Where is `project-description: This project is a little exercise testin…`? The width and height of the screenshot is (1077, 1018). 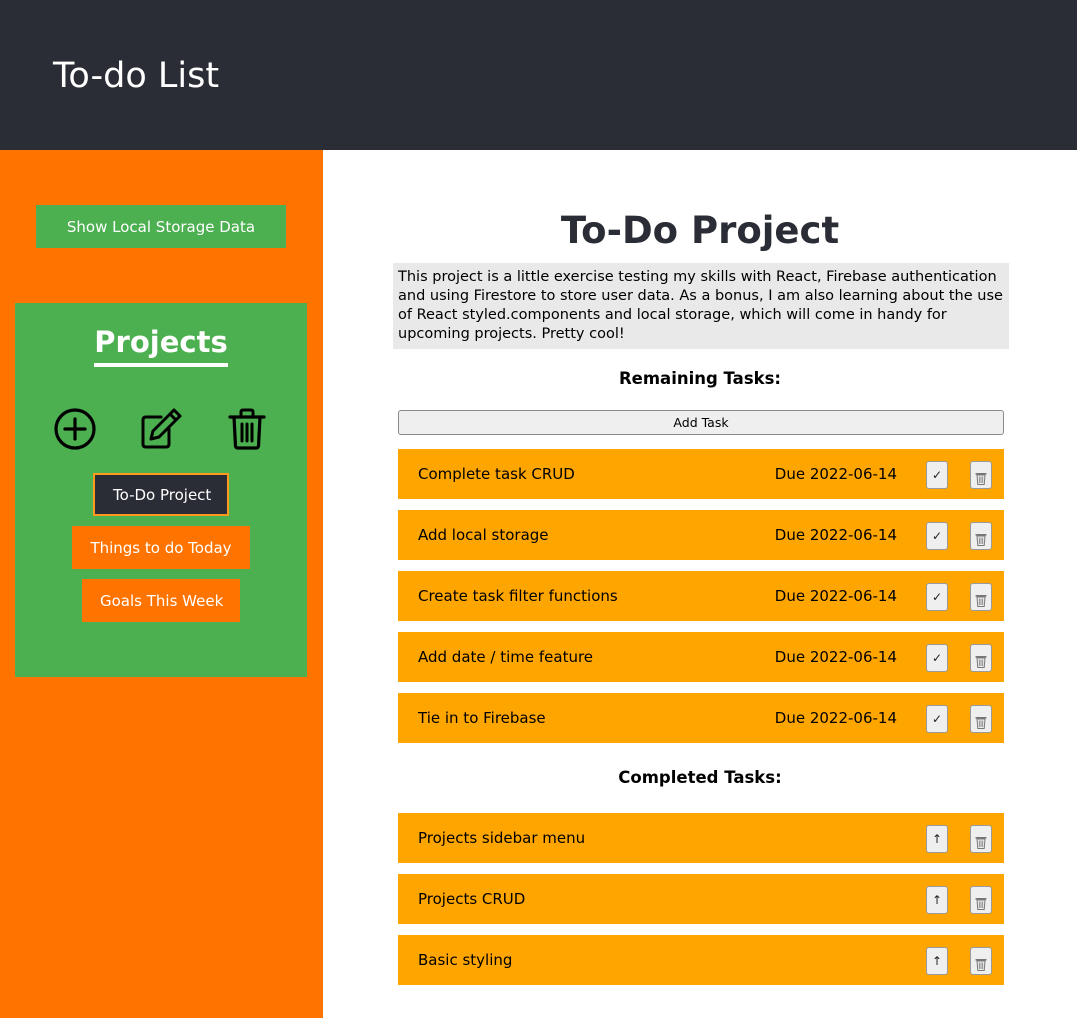
project-description: This project is a little exercise testin… is located at coordinates (701, 306).